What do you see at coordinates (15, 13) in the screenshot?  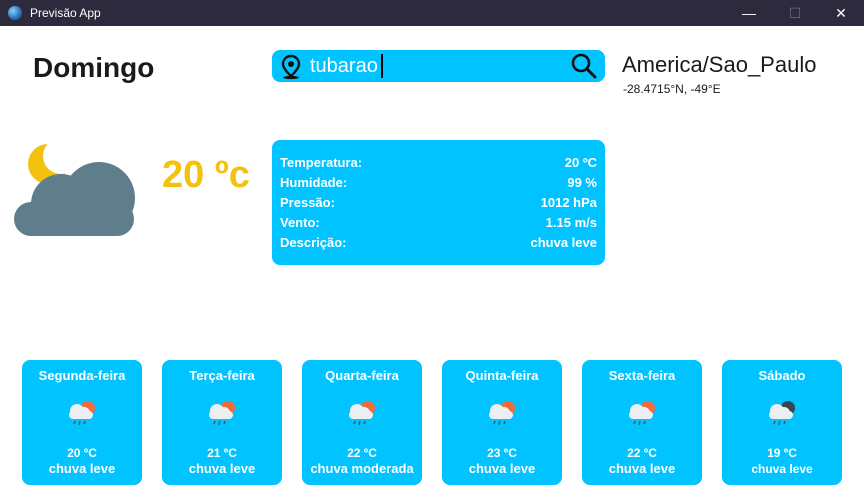 I see `app-globe-icon` at bounding box center [15, 13].